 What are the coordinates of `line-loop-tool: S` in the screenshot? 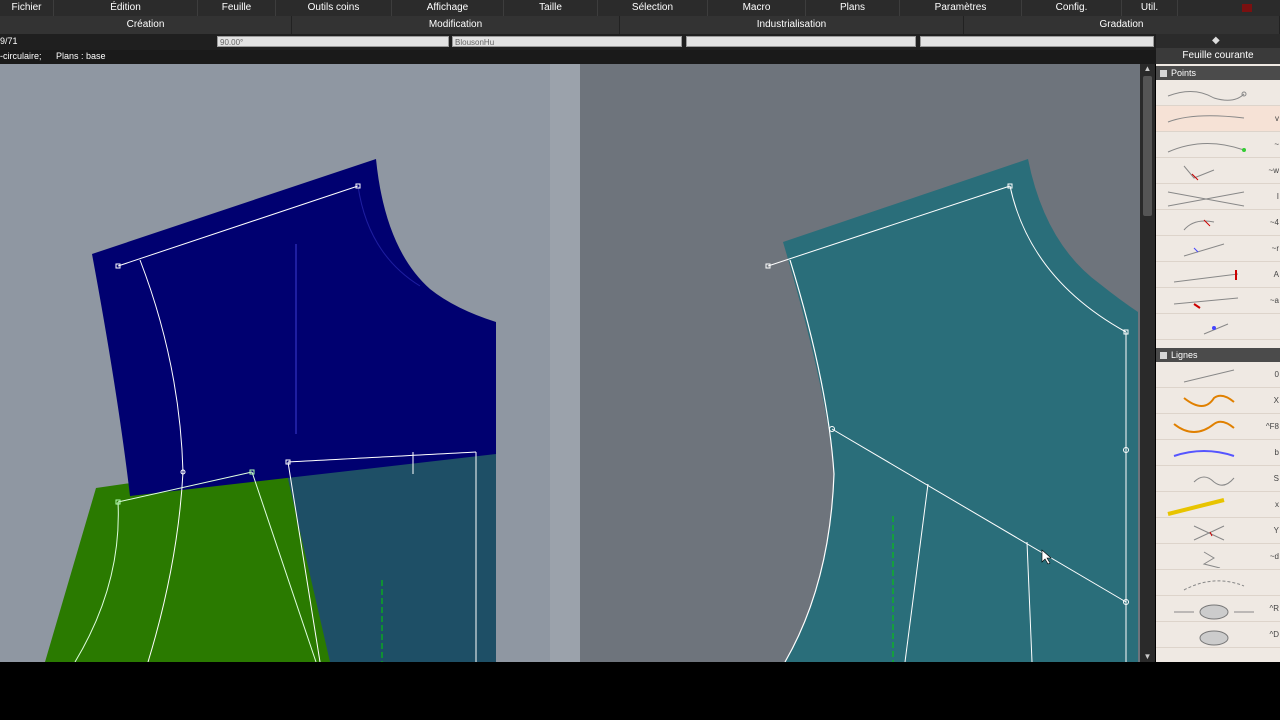 It's located at (1218, 479).